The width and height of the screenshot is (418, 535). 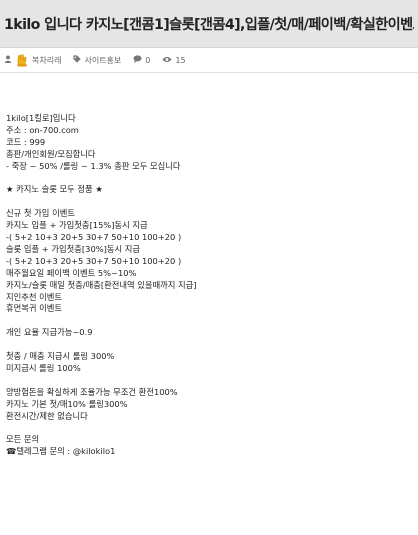 What do you see at coordinates (34, 308) in the screenshot?
I see `body-line: 휴먼복귀 이벤트` at bounding box center [34, 308].